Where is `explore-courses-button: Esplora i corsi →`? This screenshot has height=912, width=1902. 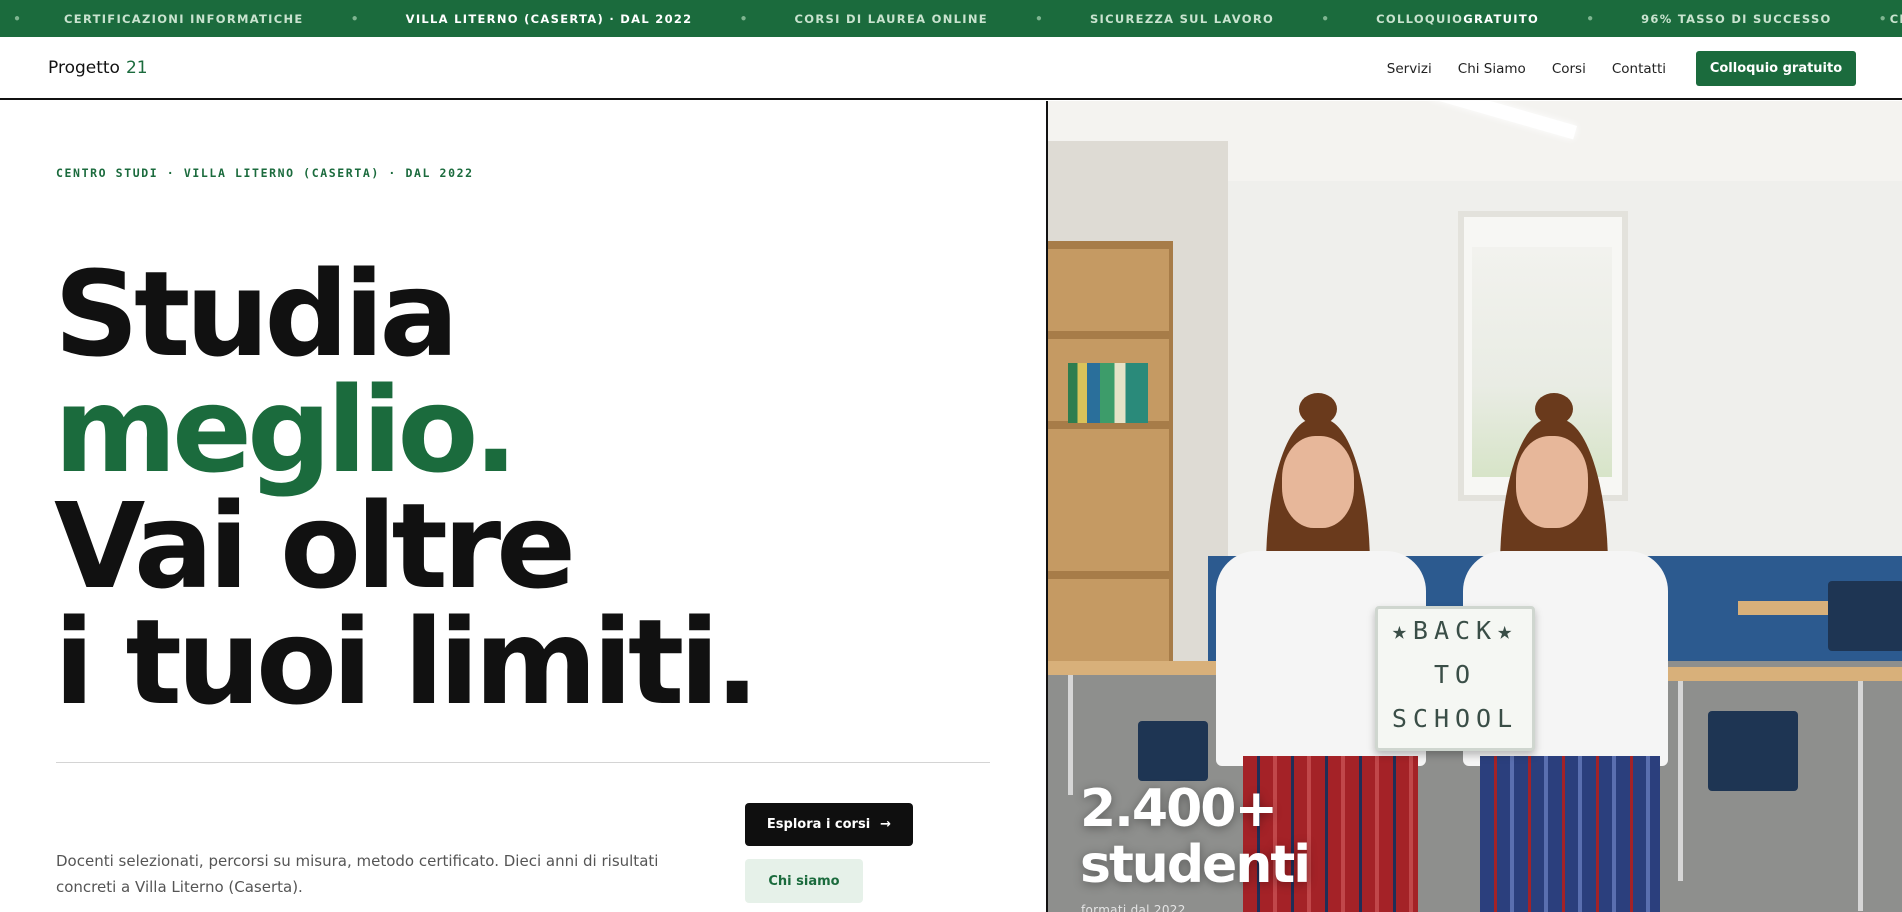 explore-courses-button: Esplora i corsi → is located at coordinates (829, 824).